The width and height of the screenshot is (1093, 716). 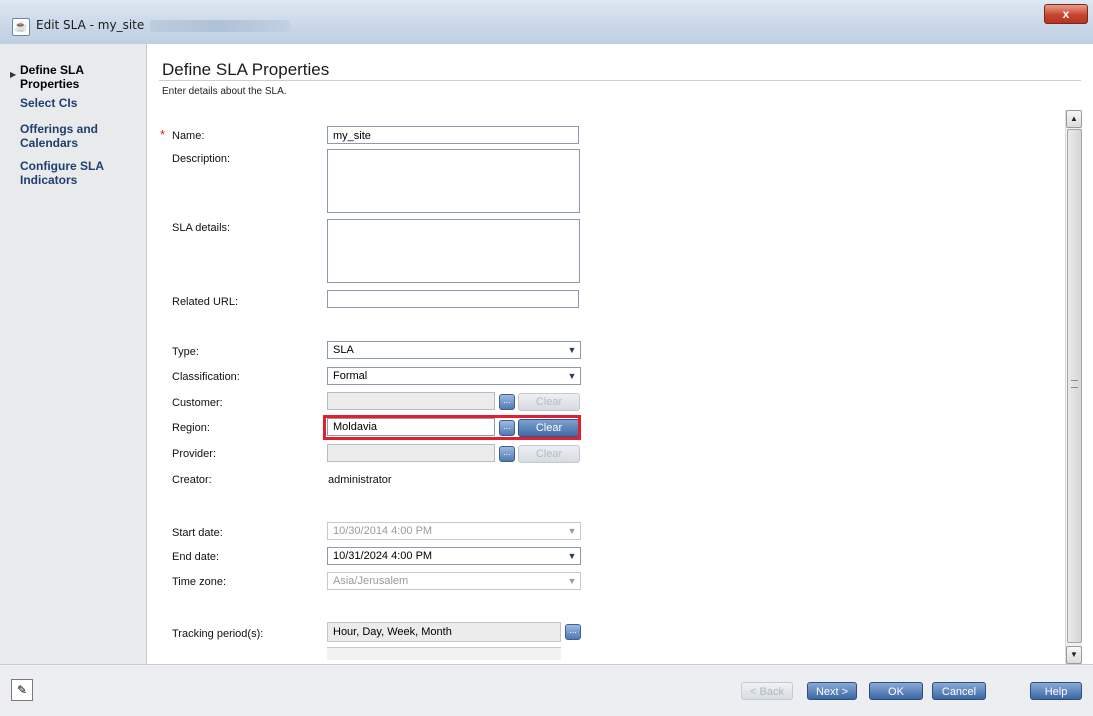 What do you see at coordinates (454, 556) in the screenshot?
I see `end-date-select: 10/31/2024 4:00 PM ▼` at bounding box center [454, 556].